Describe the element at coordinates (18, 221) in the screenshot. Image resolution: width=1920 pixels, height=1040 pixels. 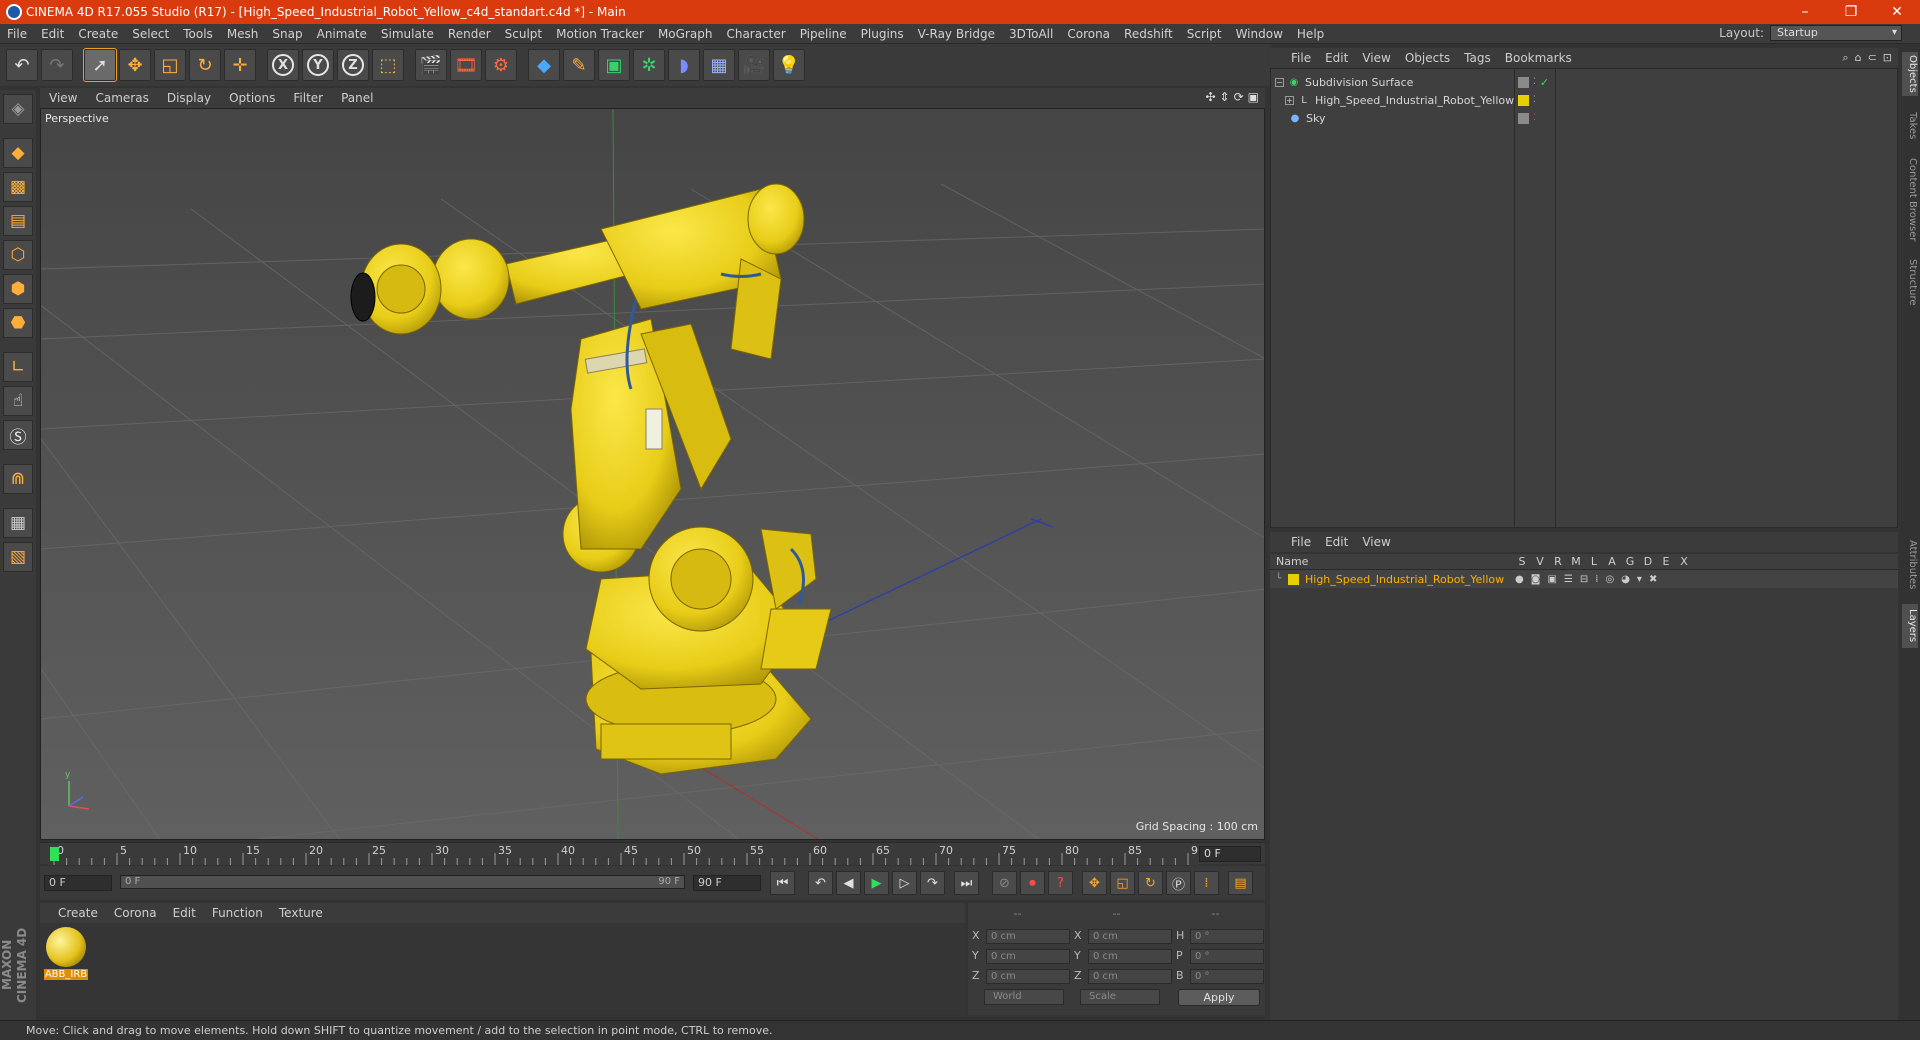
I see `workplane-mode-icon: ▤` at that location.